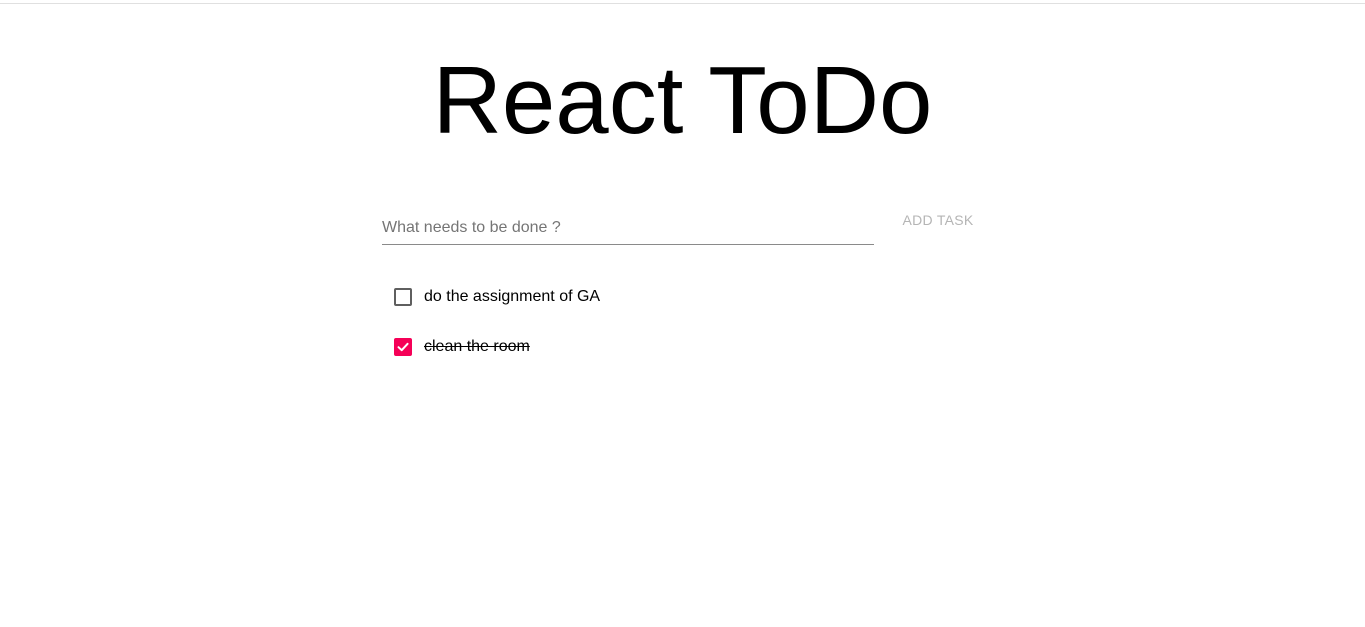 This screenshot has height=627, width=1365. I want to click on todo-item: do the assignment of GA, so click(497, 297).